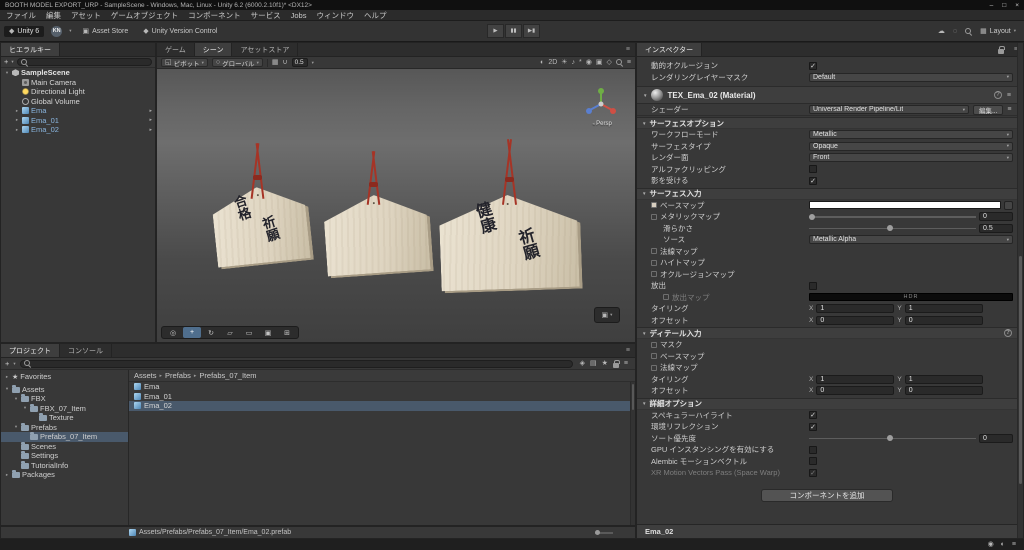 The height and width of the screenshot is (550, 1024). I want to click on twod-icon: 2D, so click(552, 62).